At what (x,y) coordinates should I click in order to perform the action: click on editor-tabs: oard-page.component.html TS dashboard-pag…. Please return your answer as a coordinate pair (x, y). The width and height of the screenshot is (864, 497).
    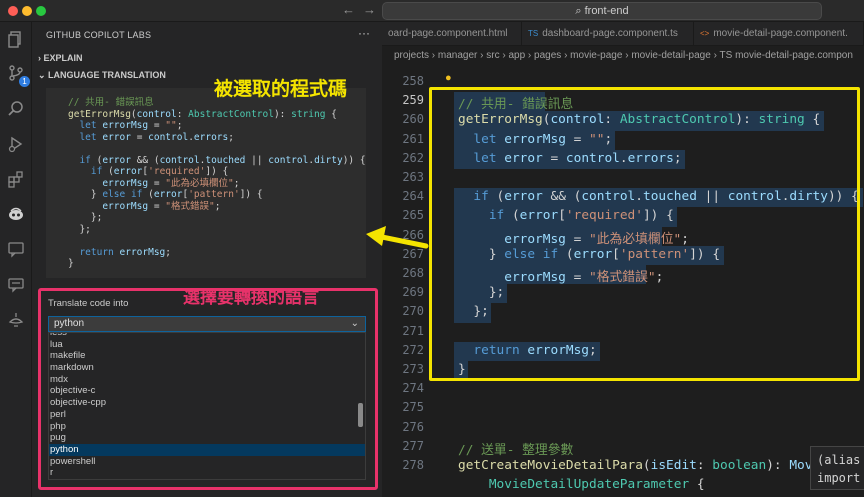
    Looking at the image, I should click on (623, 34).